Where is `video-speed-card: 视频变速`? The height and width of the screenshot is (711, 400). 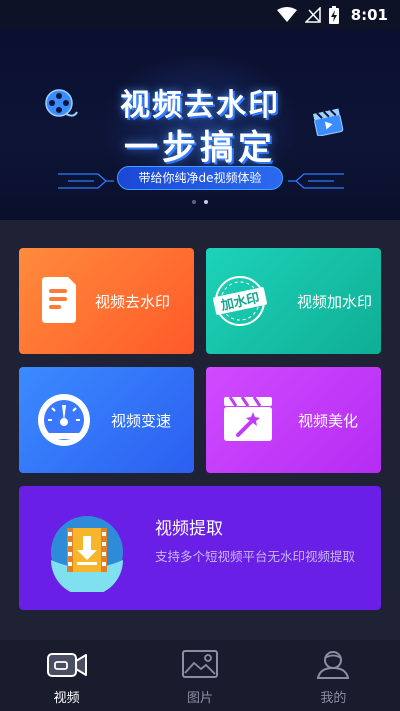 video-speed-card: 视频变速 is located at coordinates (106, 420).